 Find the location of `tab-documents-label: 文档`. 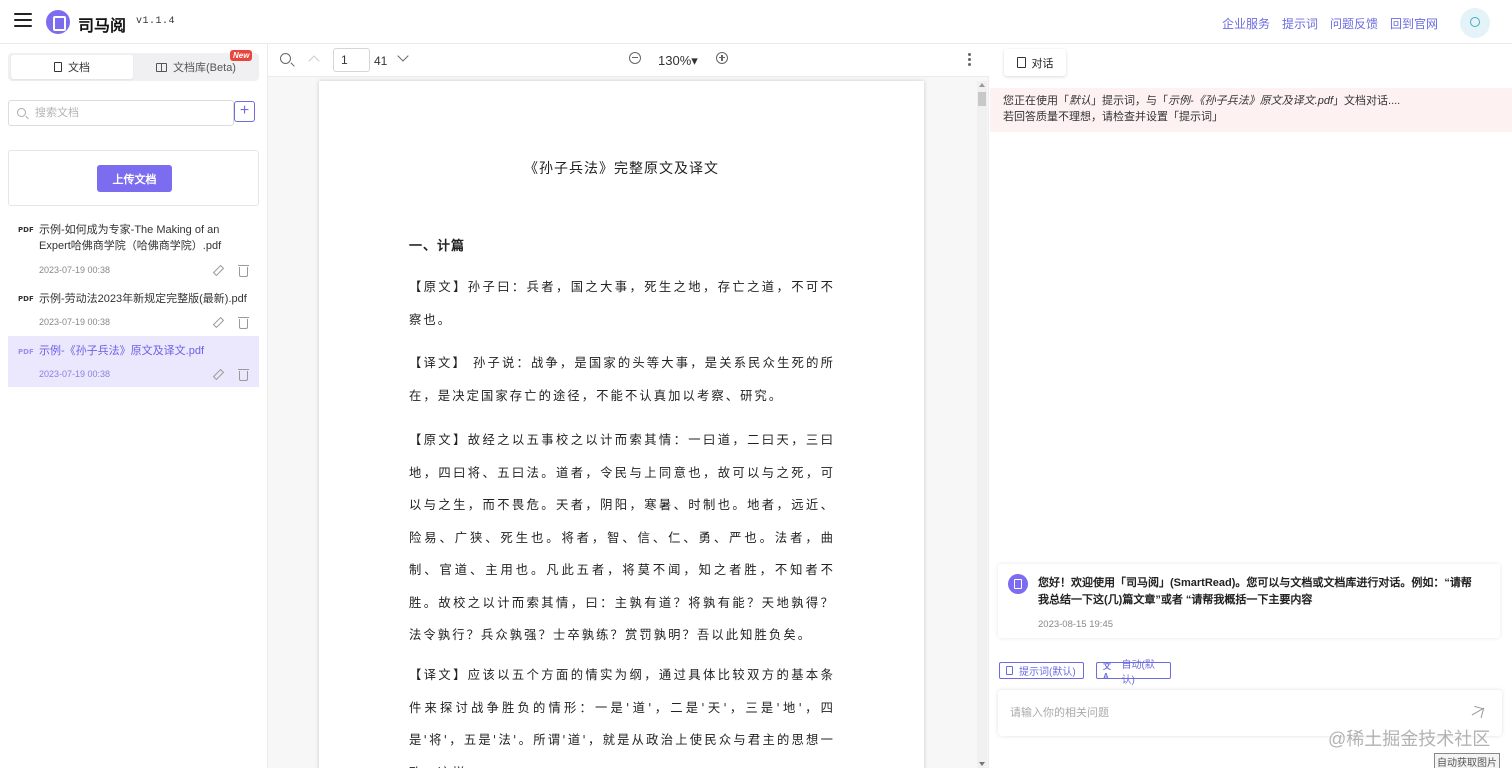

tab-documents-label: 文档 is located at coordinates (79, 68).